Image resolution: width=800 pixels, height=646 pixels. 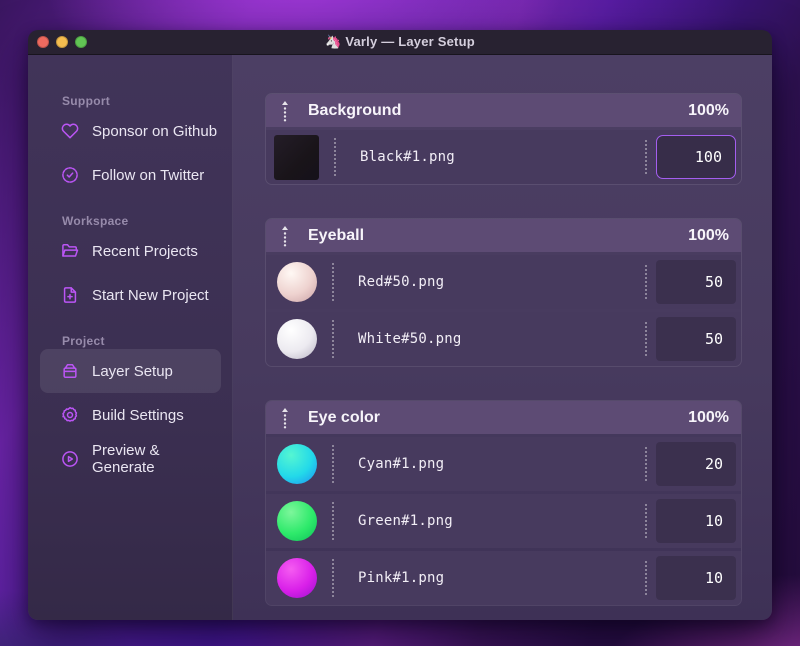 I want to click on sidebar-item-label: Recent Projects, so click(x=145, y=251).